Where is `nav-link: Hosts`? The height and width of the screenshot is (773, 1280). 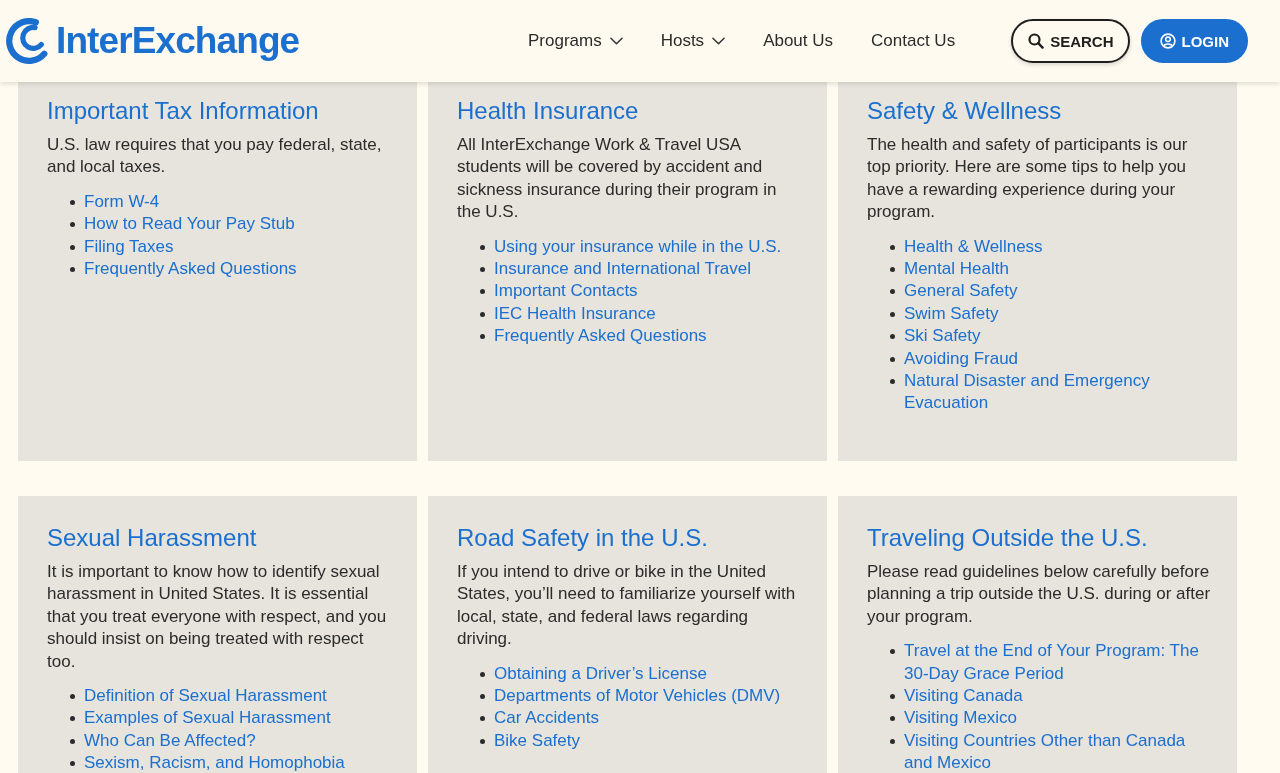 nav-link: Hosts is located at coordinates (693, 41).